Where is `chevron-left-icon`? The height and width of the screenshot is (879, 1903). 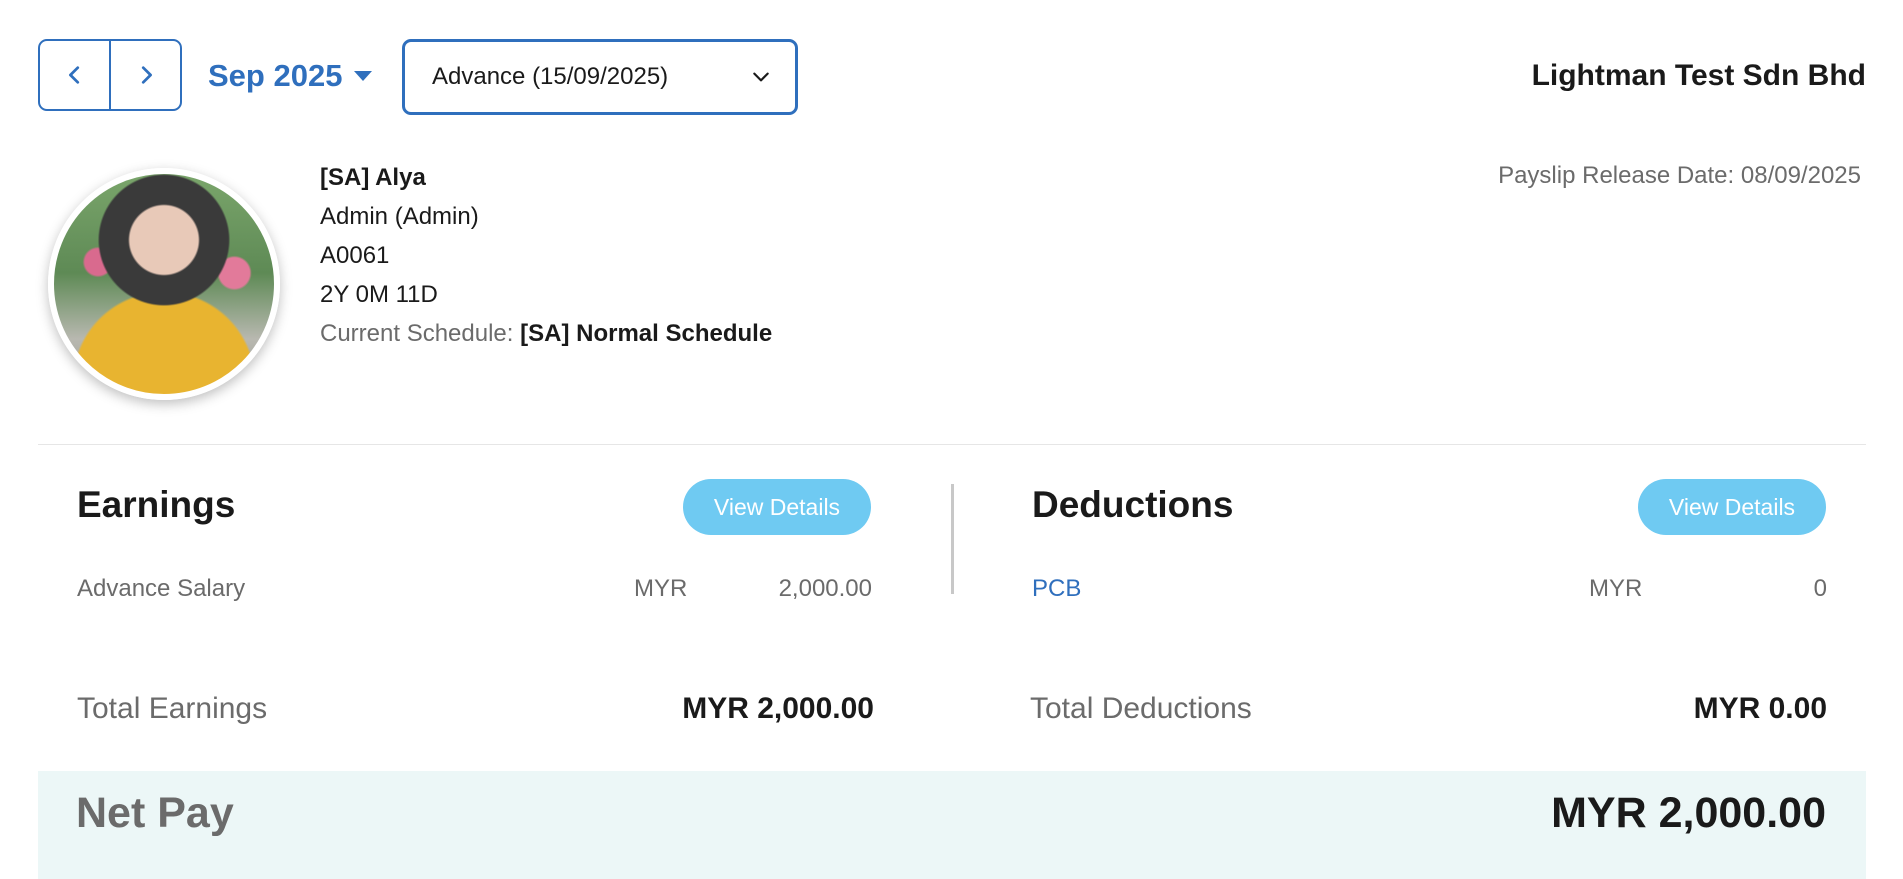 chevron-left-icon is located at coordinates (73, 75).